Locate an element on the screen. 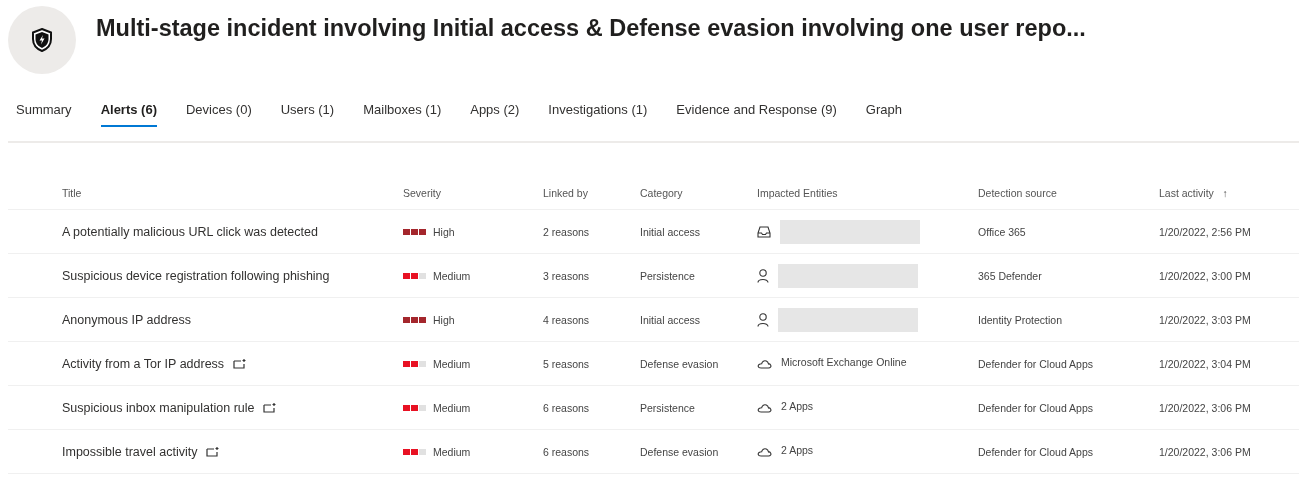 The width and height of the screenshot is (1299, 498). table-row: Impossible travel activity Medium 6 reasons Defense evasion 2 Apps Defender for Cloud Apps 1/20/2022, 3:06 PM is located at coordinates (653, 452).